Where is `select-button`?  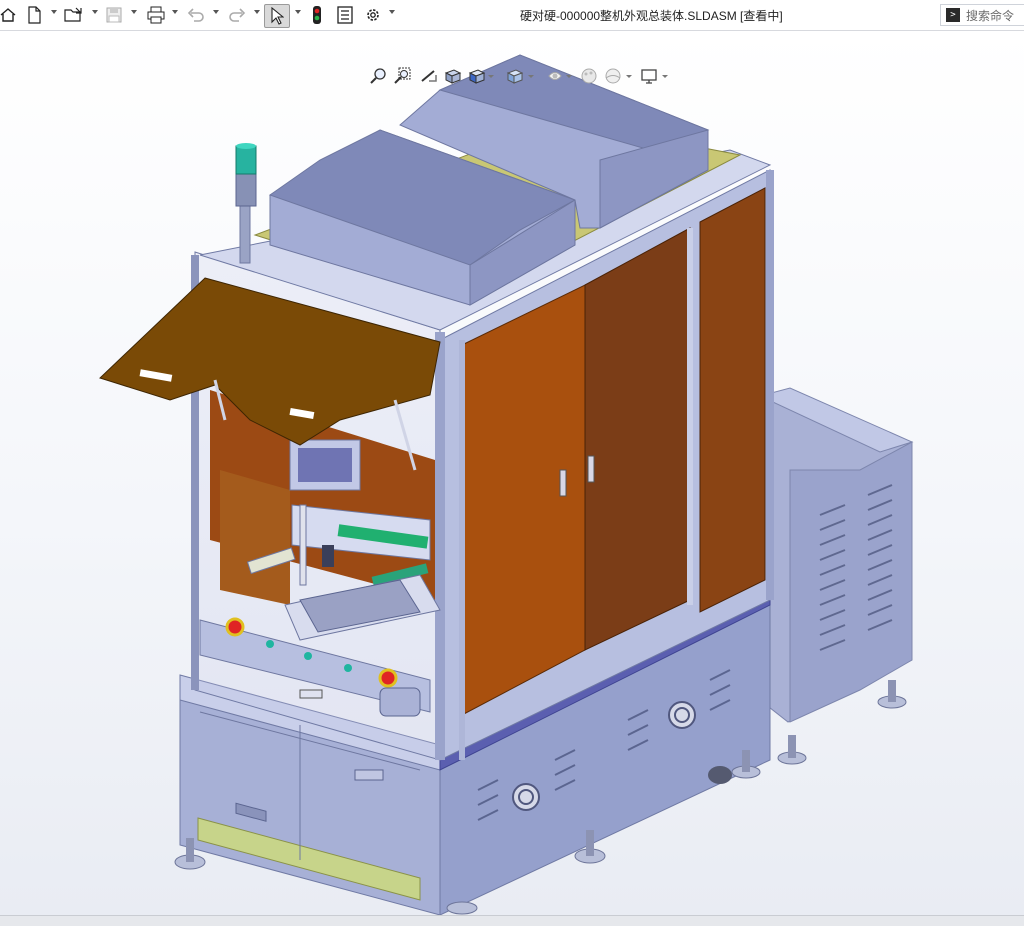
select-button is located at coordinates (277, 16).